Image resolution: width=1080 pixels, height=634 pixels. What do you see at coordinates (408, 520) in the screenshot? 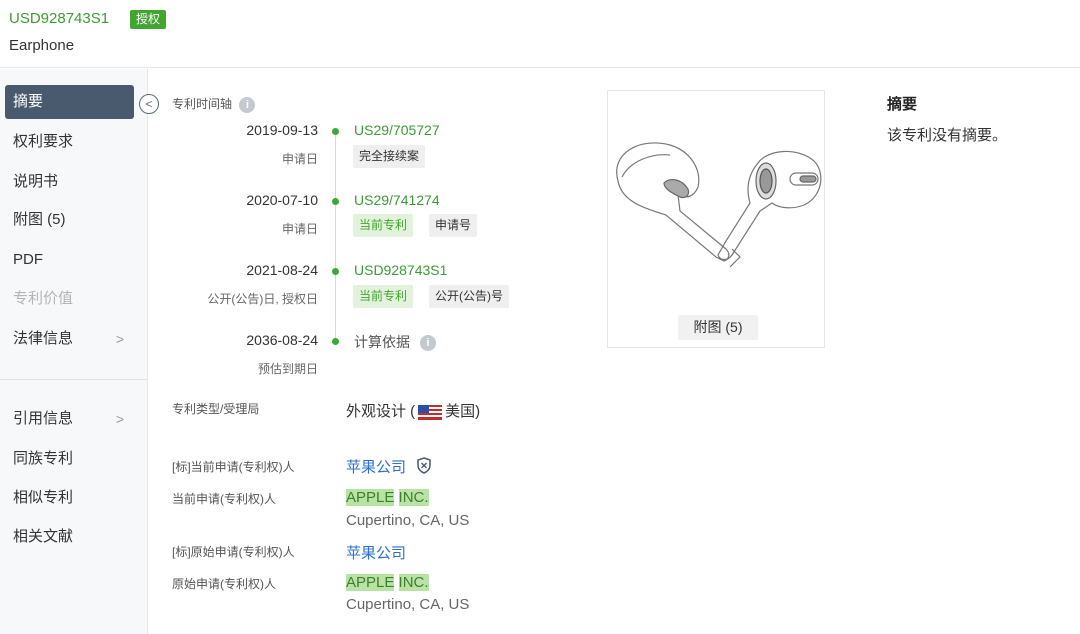
I see `current-applicant-address: Cupertino, CA, US` at bounding box center [408, 520].